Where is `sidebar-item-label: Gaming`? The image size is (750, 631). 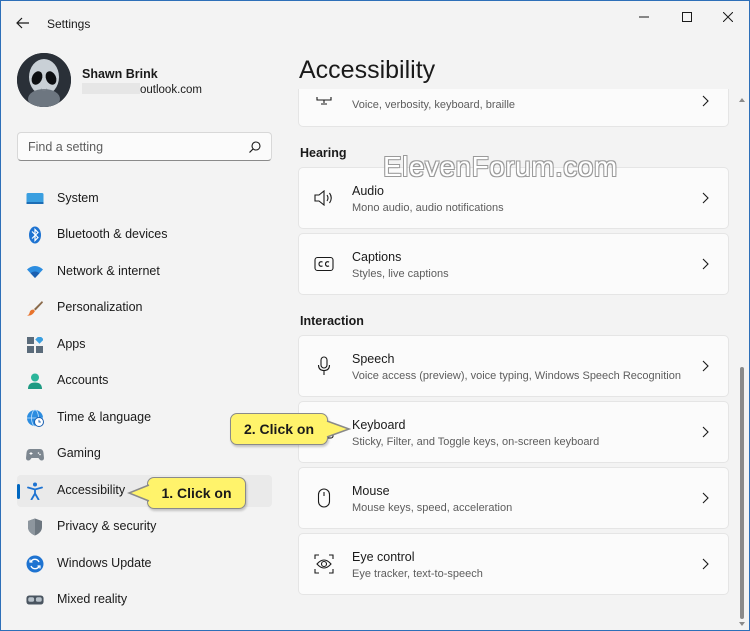
sidebar-item-label: Gaming is located at coordinates (79, 453).